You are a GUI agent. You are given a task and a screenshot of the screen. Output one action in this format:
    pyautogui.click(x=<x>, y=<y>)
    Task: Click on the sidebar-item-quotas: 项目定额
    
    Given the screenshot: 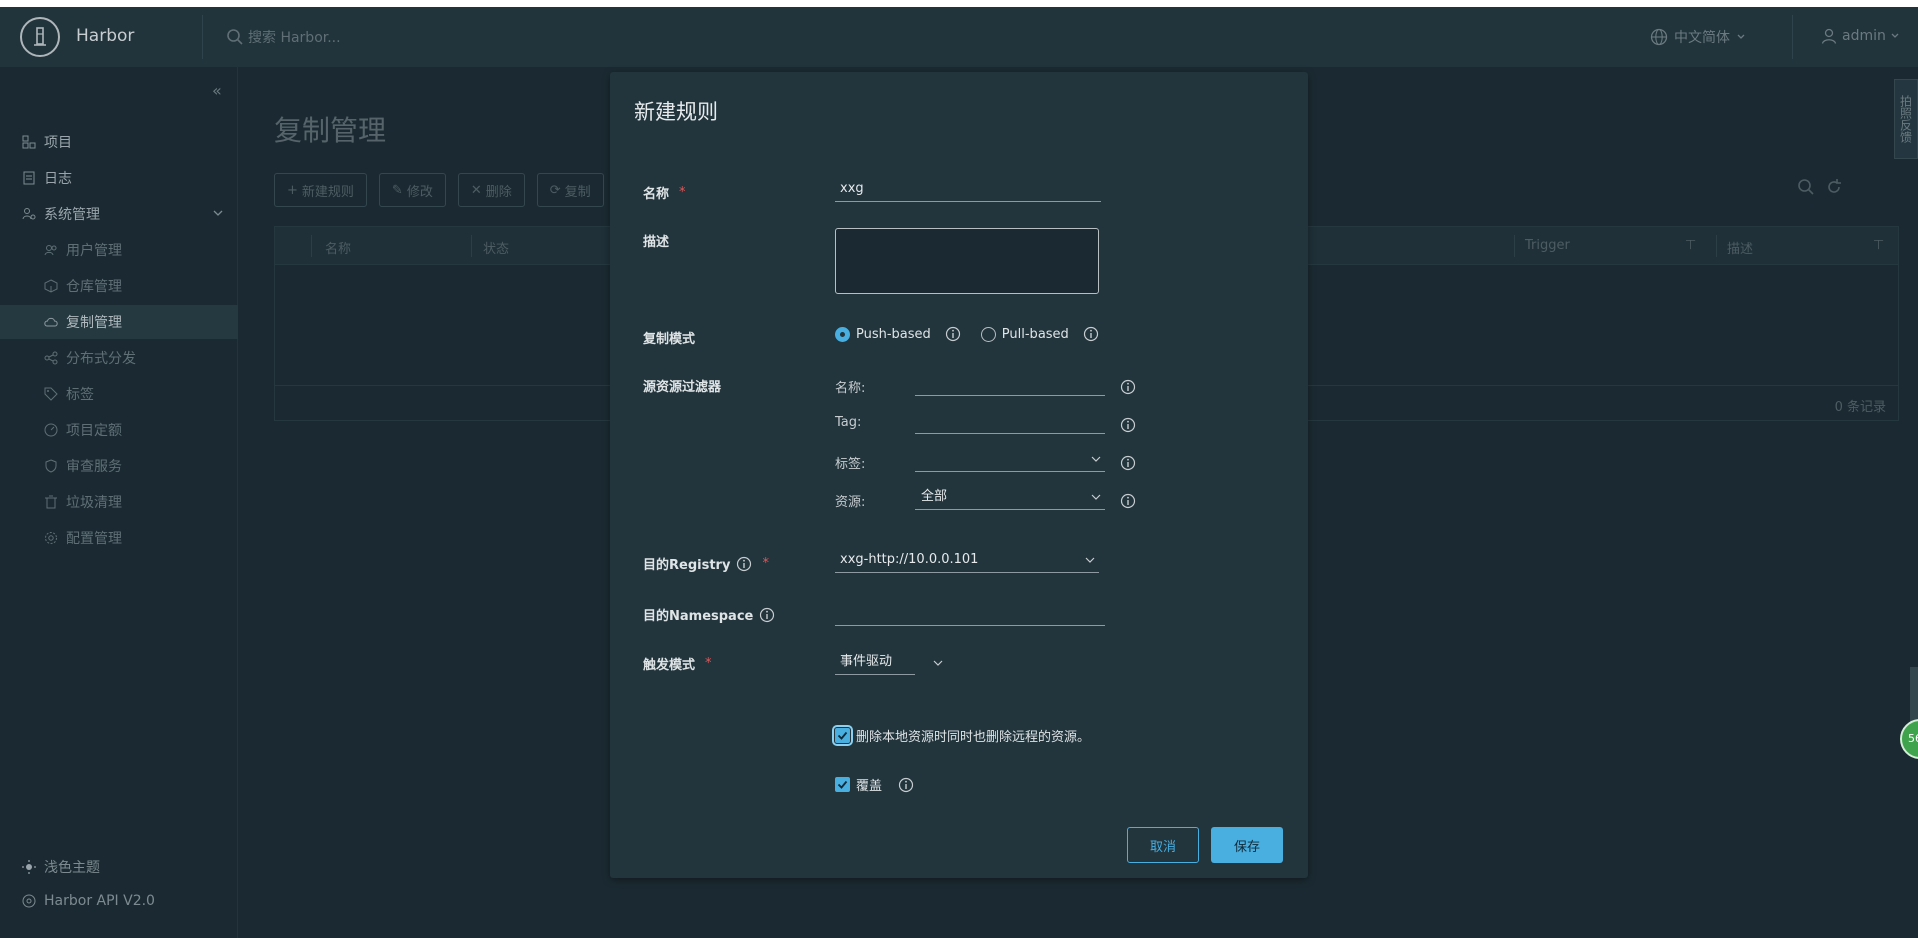 What is the action you would take?
    pyautogui.click(x=119, y=430)
    